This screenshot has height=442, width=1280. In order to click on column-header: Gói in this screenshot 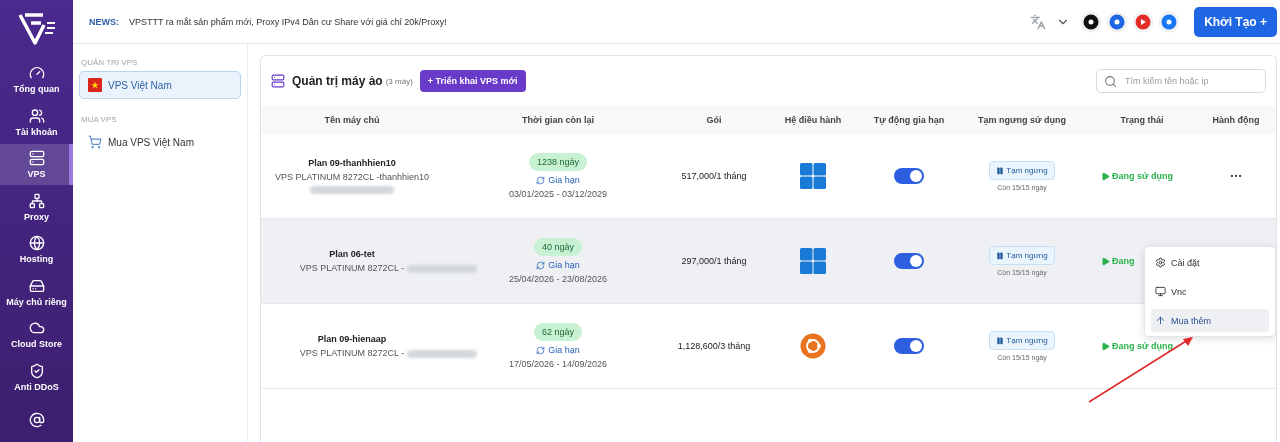, I will do `click(714, 120)`.